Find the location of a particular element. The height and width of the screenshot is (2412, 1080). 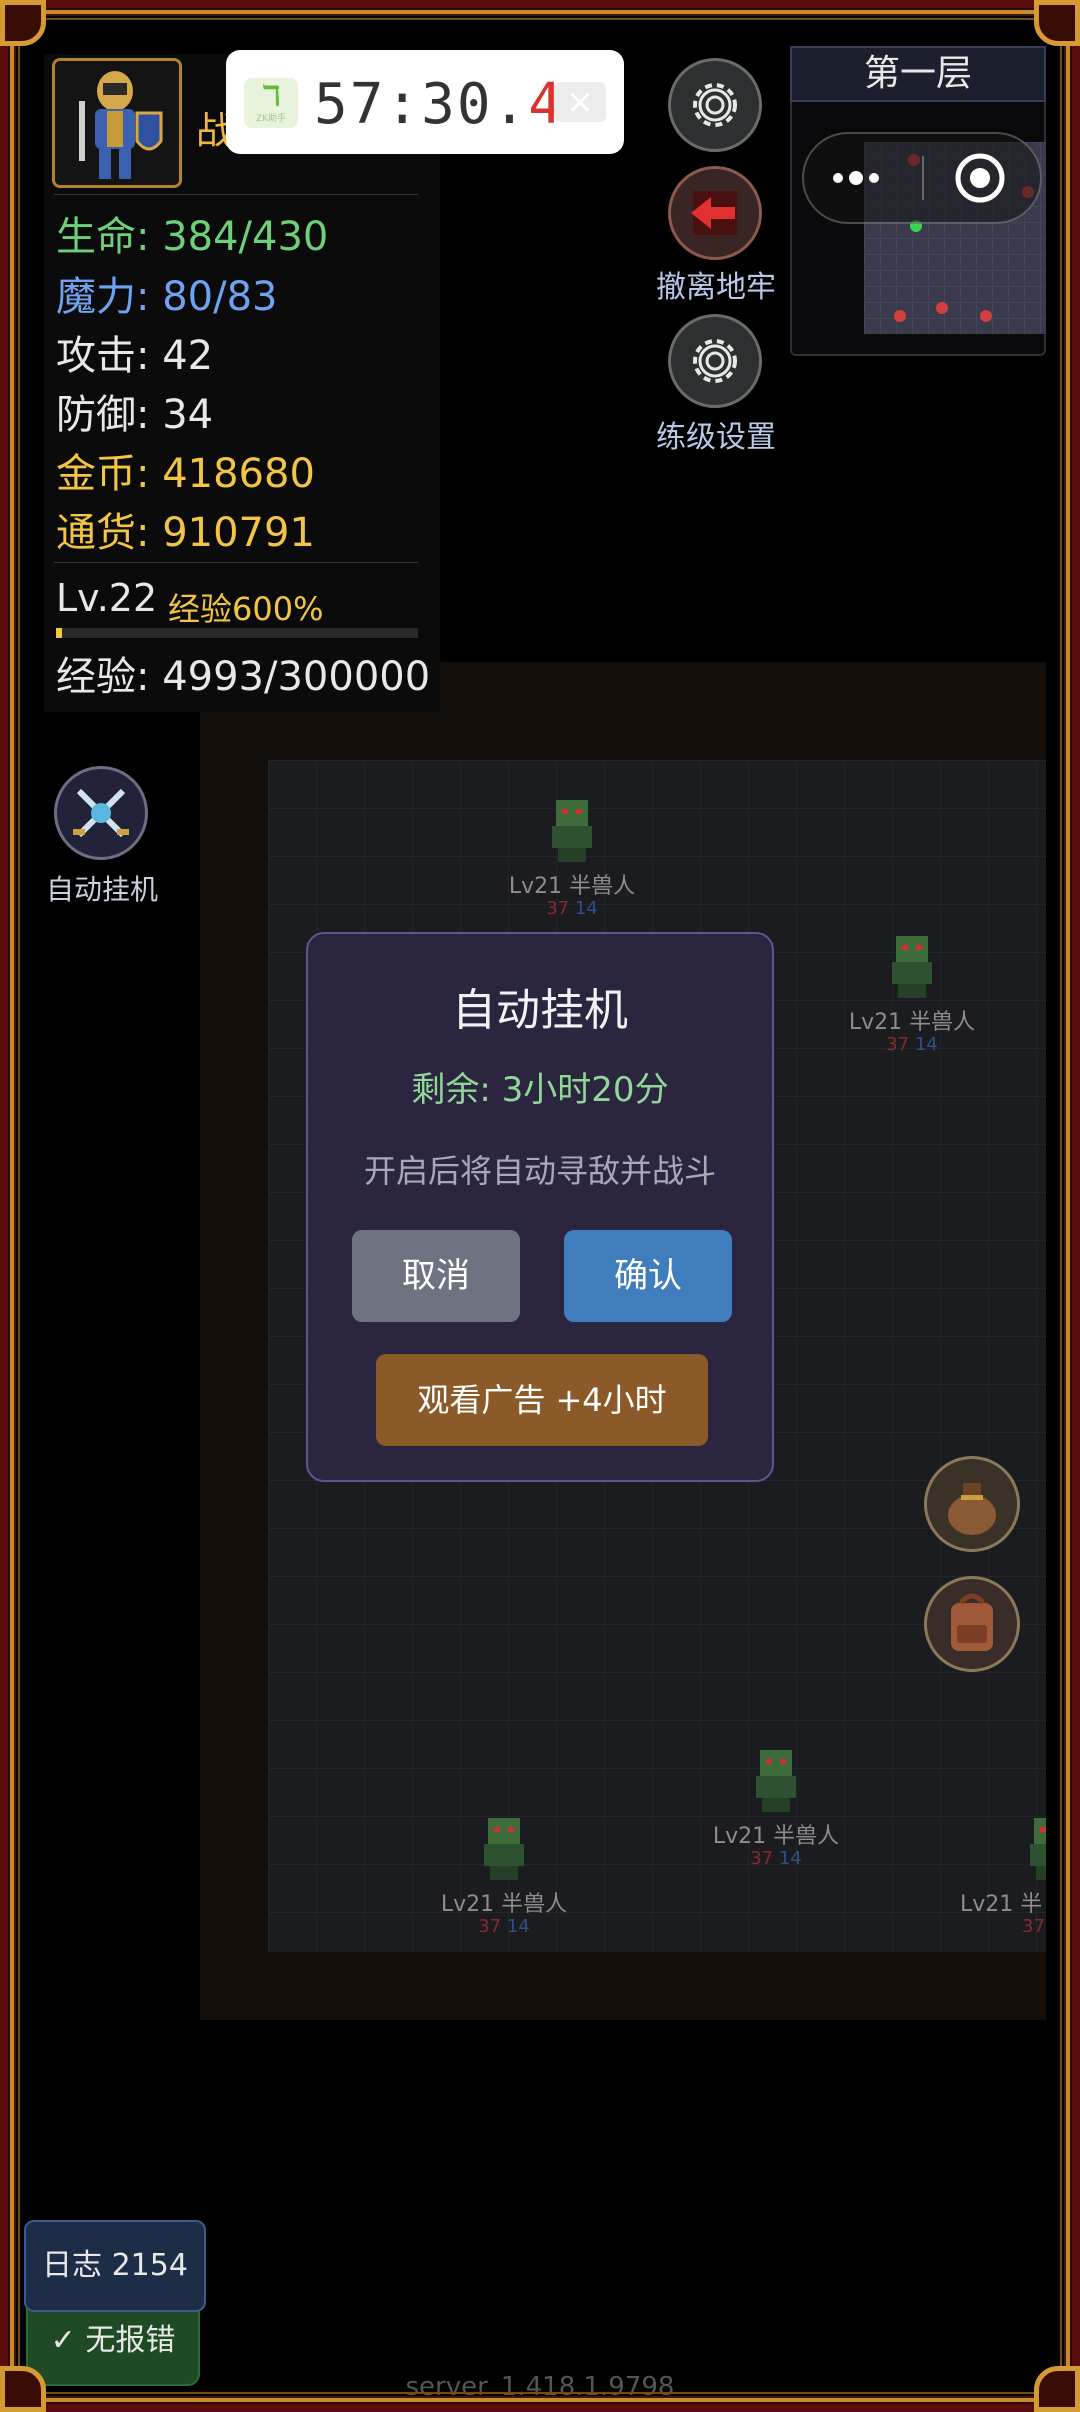

currency-stat: 通货: 910791 is located at coordinates (185, 529).